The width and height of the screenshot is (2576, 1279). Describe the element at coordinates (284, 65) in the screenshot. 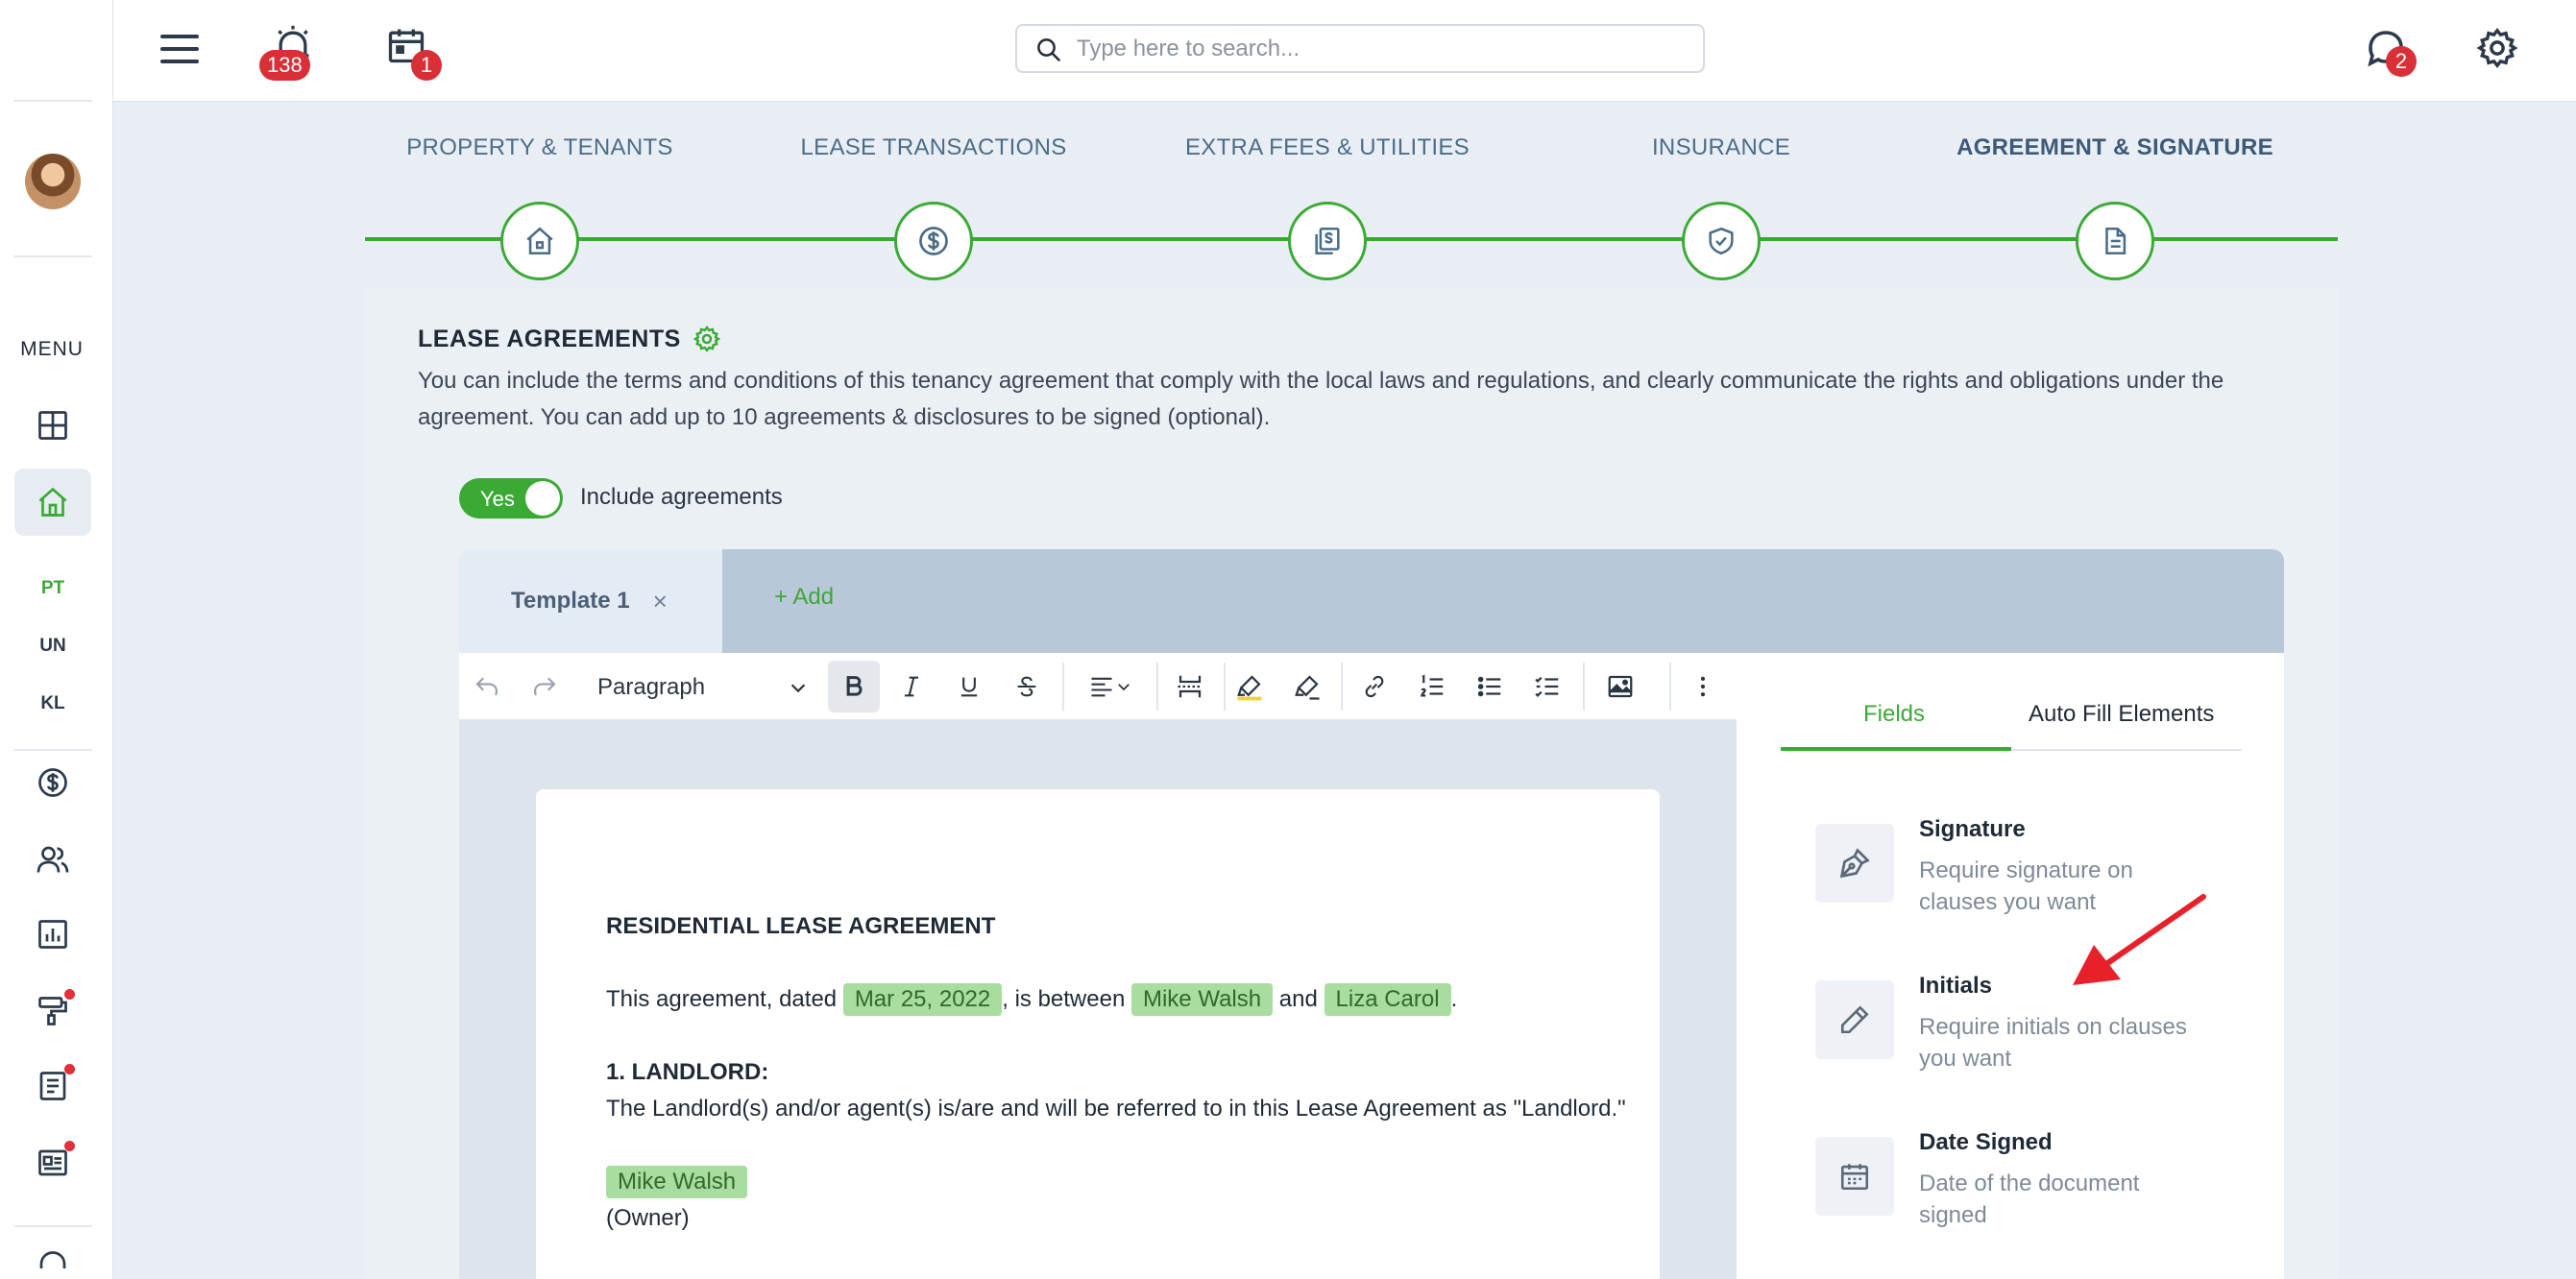

I see `alarm-badge: 138` at that location.